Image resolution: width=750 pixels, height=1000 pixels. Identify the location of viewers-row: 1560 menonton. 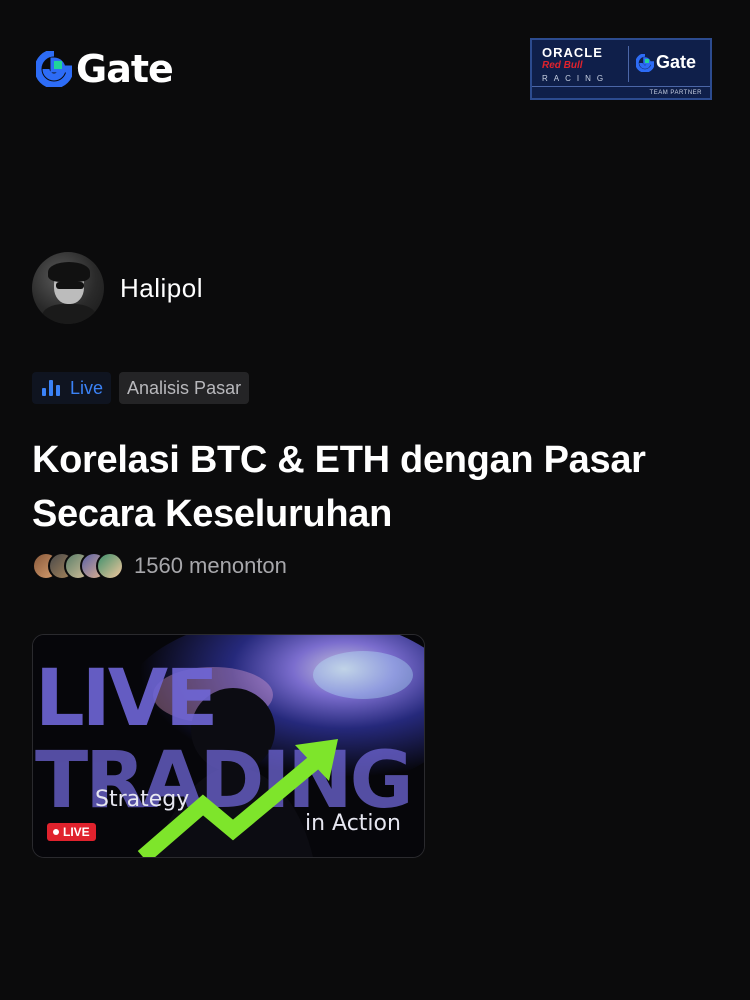
(159, 566).